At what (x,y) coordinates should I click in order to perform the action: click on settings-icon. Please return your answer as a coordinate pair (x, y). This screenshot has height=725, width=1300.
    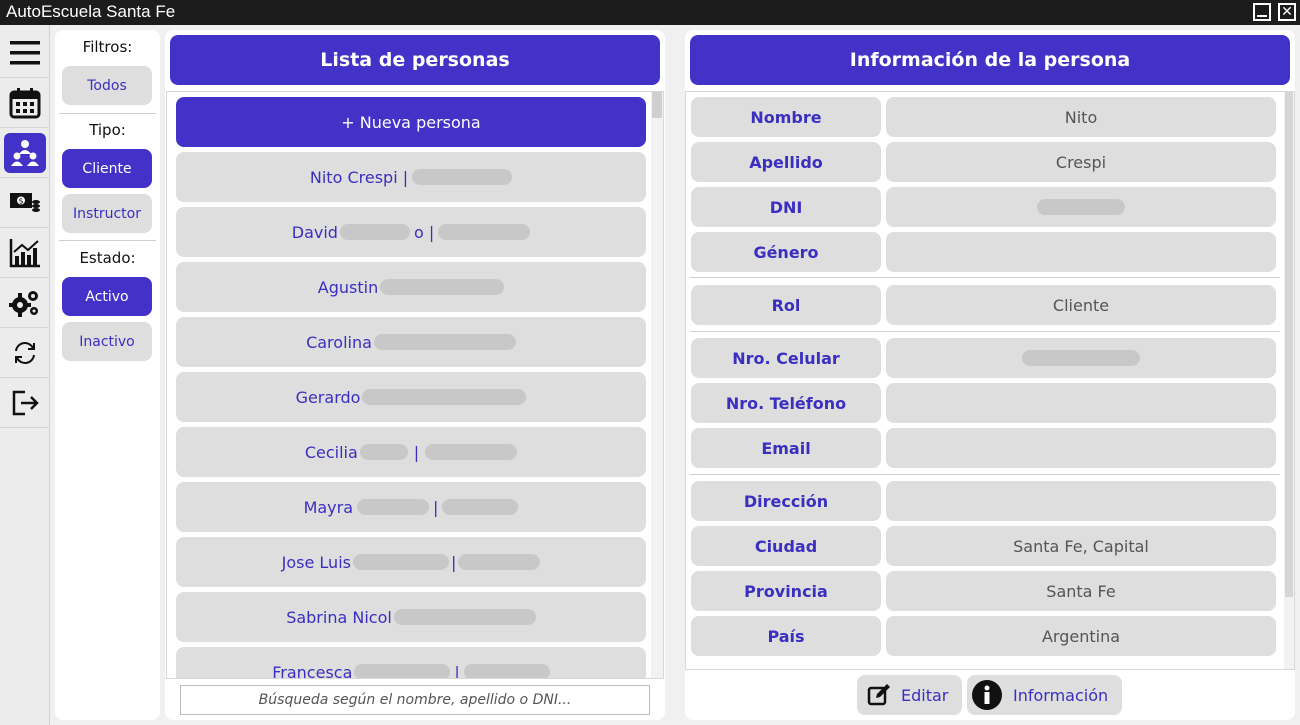
    Looking at the image, I should click on (23, 304).